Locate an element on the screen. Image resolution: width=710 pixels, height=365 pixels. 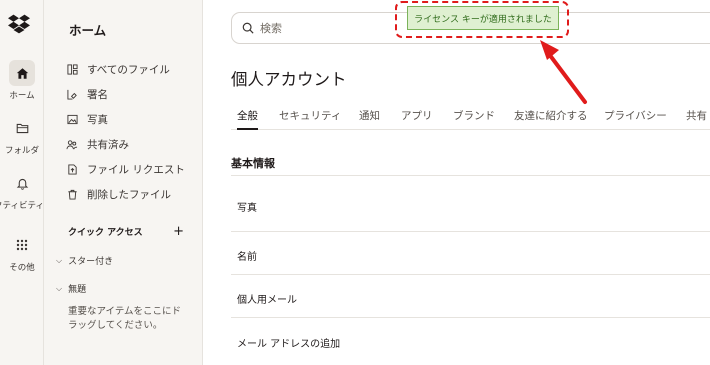
sidebar-item-file-requests: ファイル リクエスト is located at coordinates (125, 169).